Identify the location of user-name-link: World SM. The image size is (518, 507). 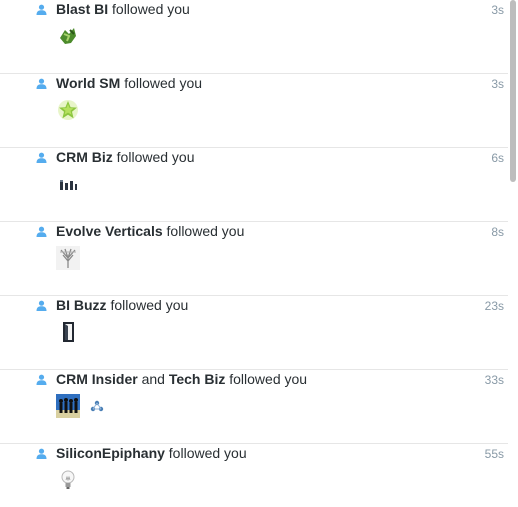
(88, 83).